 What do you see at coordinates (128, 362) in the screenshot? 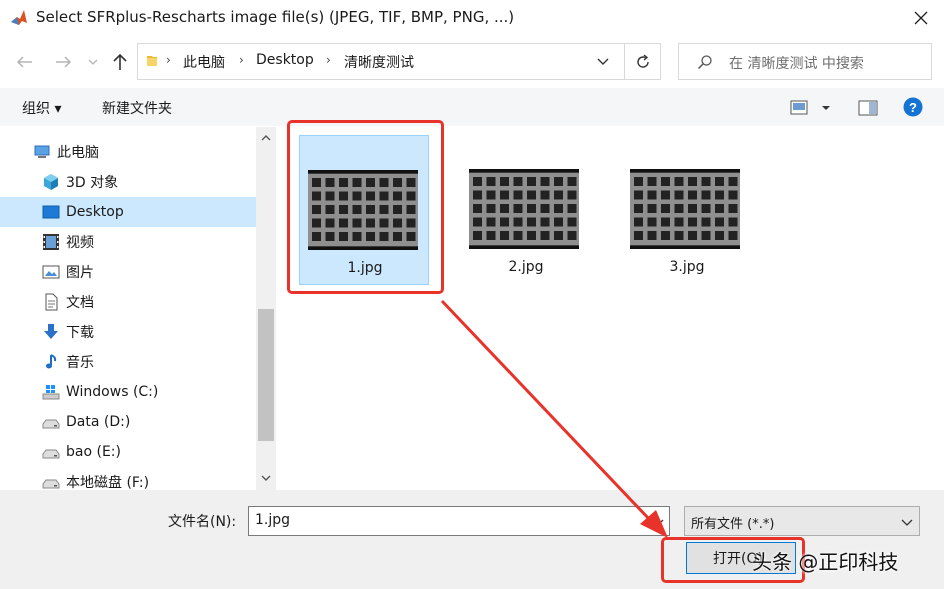
I see `sidebar-item-music: 音乐` at bounding box center [128, 362].